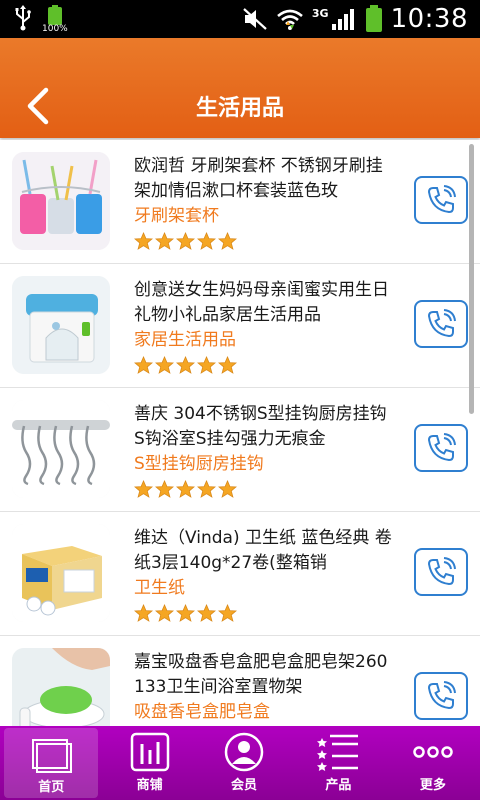 This screenshot has width=480, height=800. What do you see at coordinates (258, 178) in the screenshot?
I see `product-title: 欧润哲 牙刷架套杯 不锈钢牙刷挂架加情侣漱口杯套装蓝色玫` at bounding box center [258, 178].